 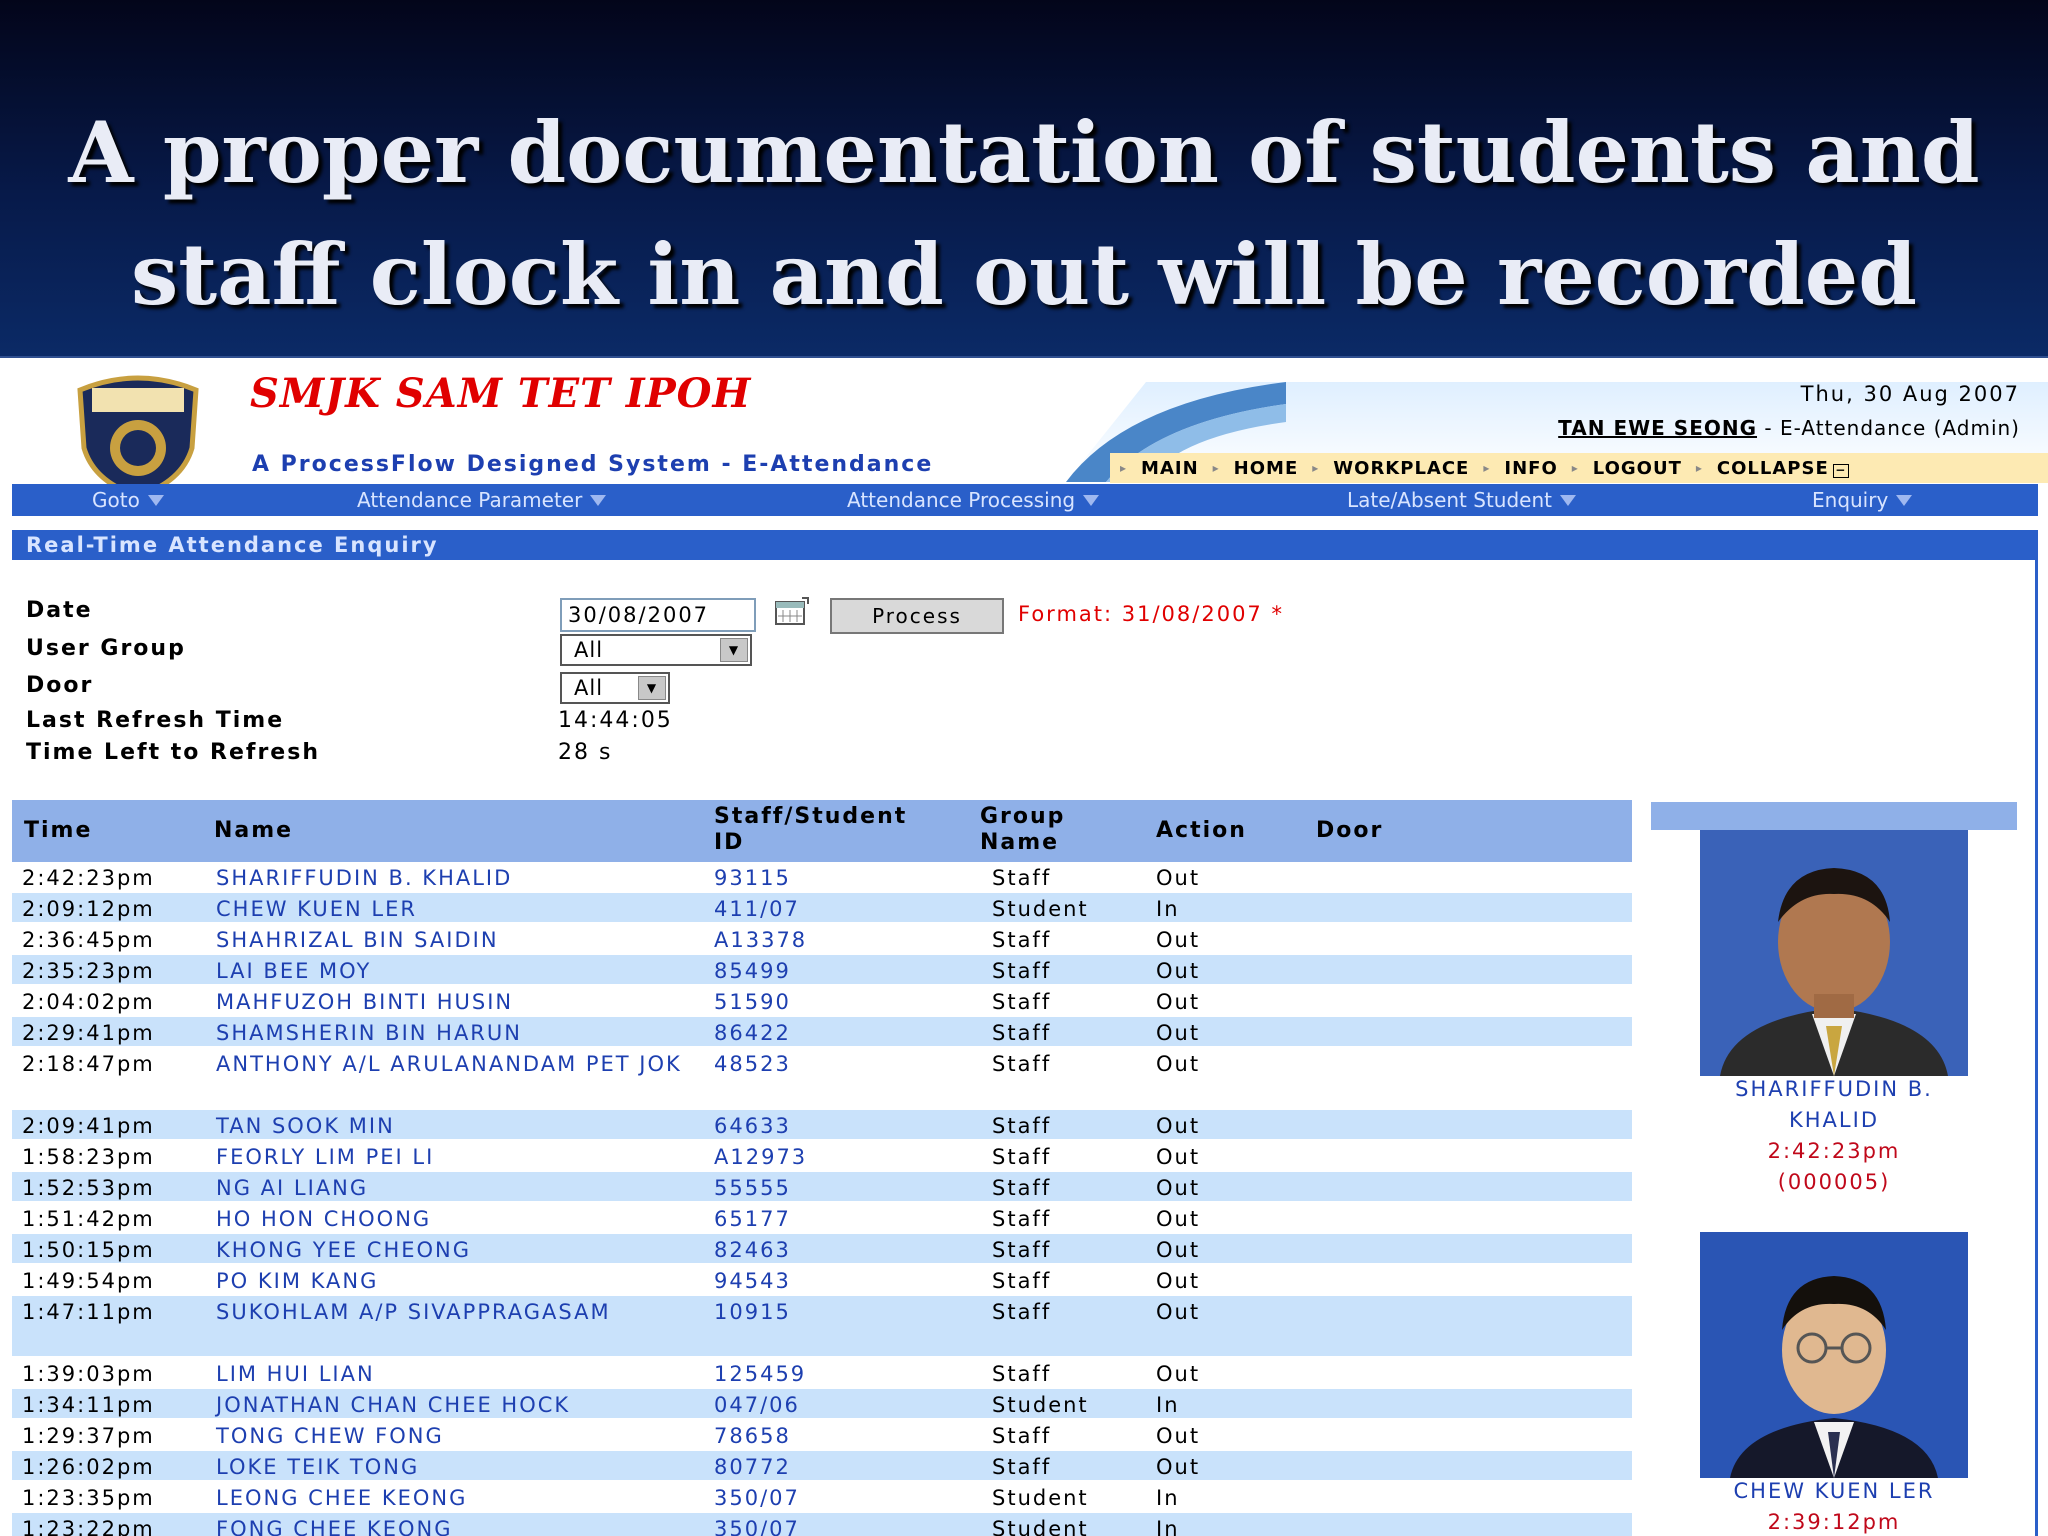 What do you see at coordinates (461, 1219) in the screenshot?
I see `cell-name-link: HO HON CHOONG` at bounding box center [461, 1219].